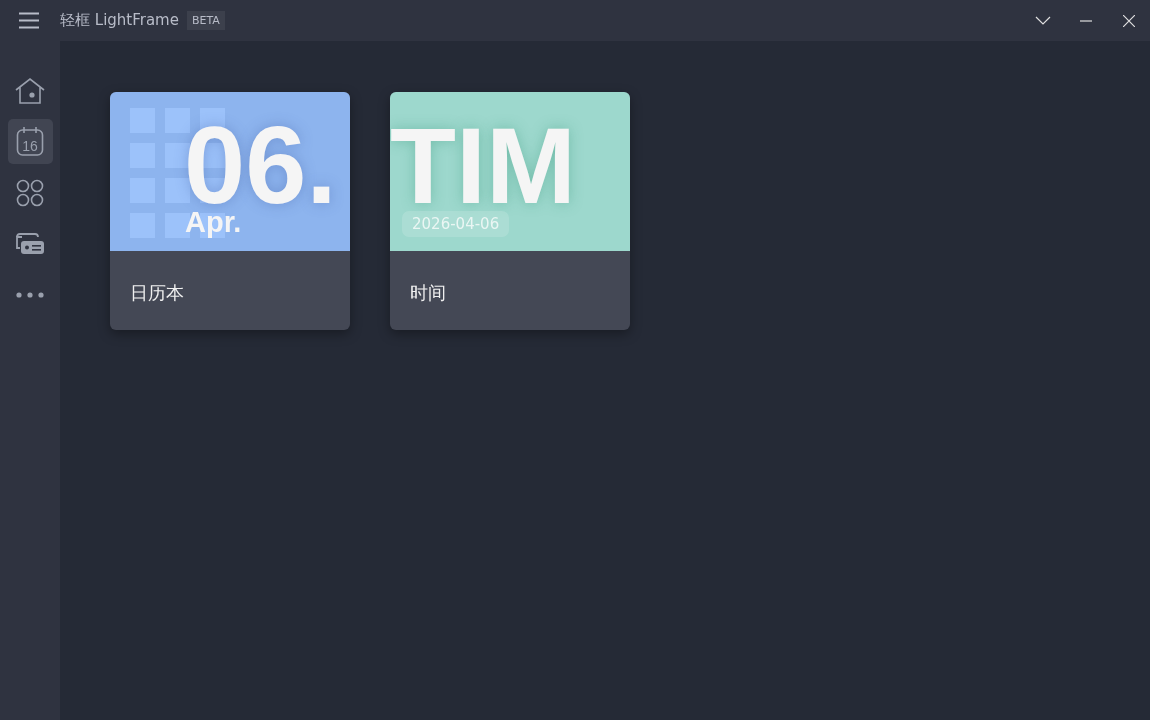 The width and height of the screenshot is (1150, 720). Describe the element at coordinates (30, 294) in the screenshot. I see `more-icon` at that location.